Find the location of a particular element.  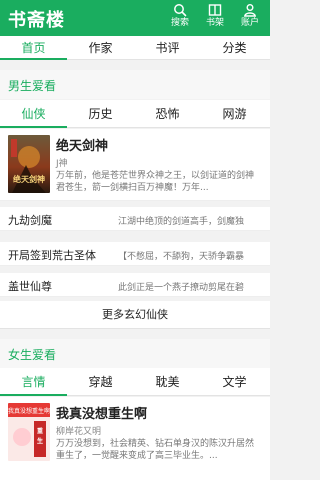

list-item-desc: 此剑正是一个燕子撩动剪尾在碧 is located at coordinates (181, 288).